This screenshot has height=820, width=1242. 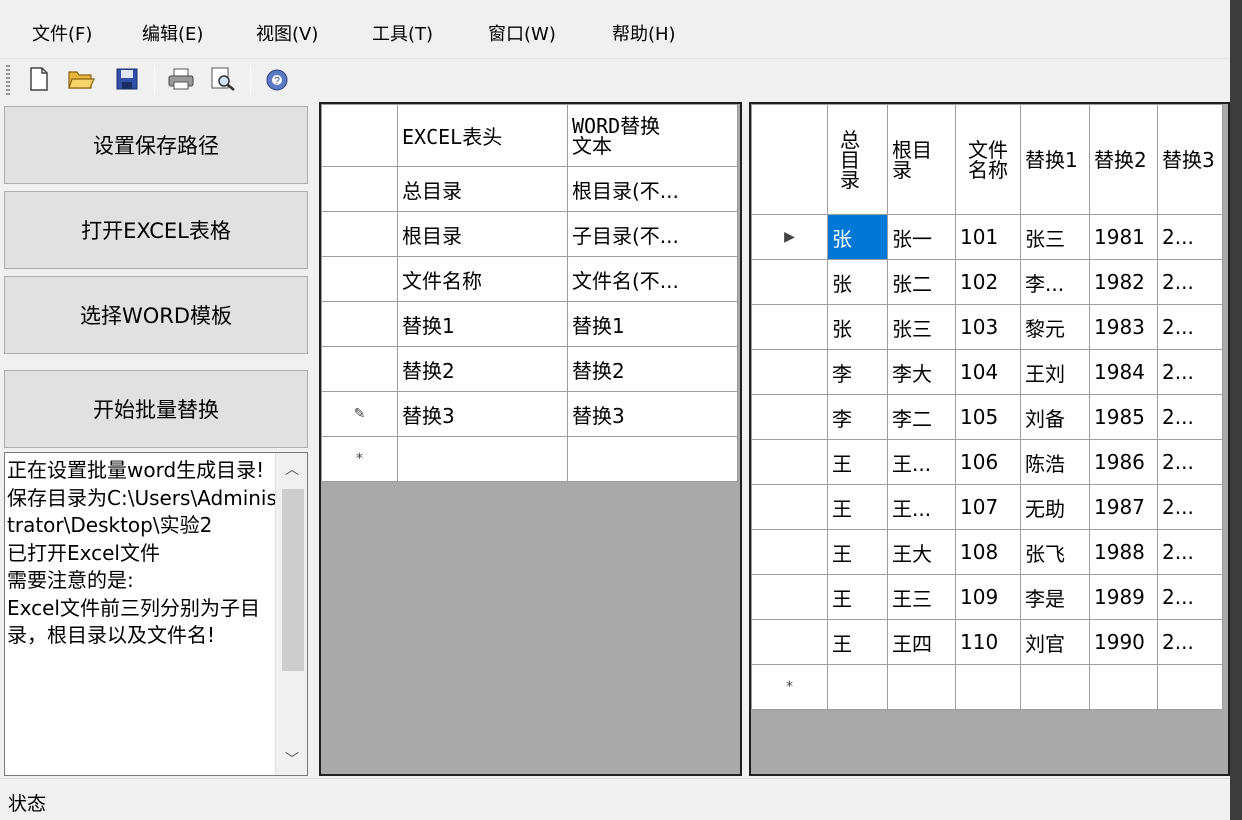 I want to click on row-header: *, so click(x=789, y=687).